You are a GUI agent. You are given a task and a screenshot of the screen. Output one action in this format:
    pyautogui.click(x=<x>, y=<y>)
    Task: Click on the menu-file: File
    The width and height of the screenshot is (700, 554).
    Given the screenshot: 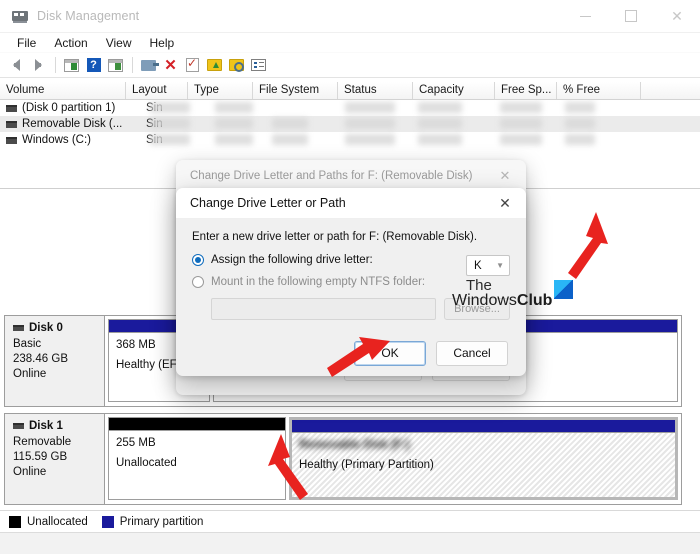 What is the action you would take?
    pyautogui.click(x=26, y=43)
    